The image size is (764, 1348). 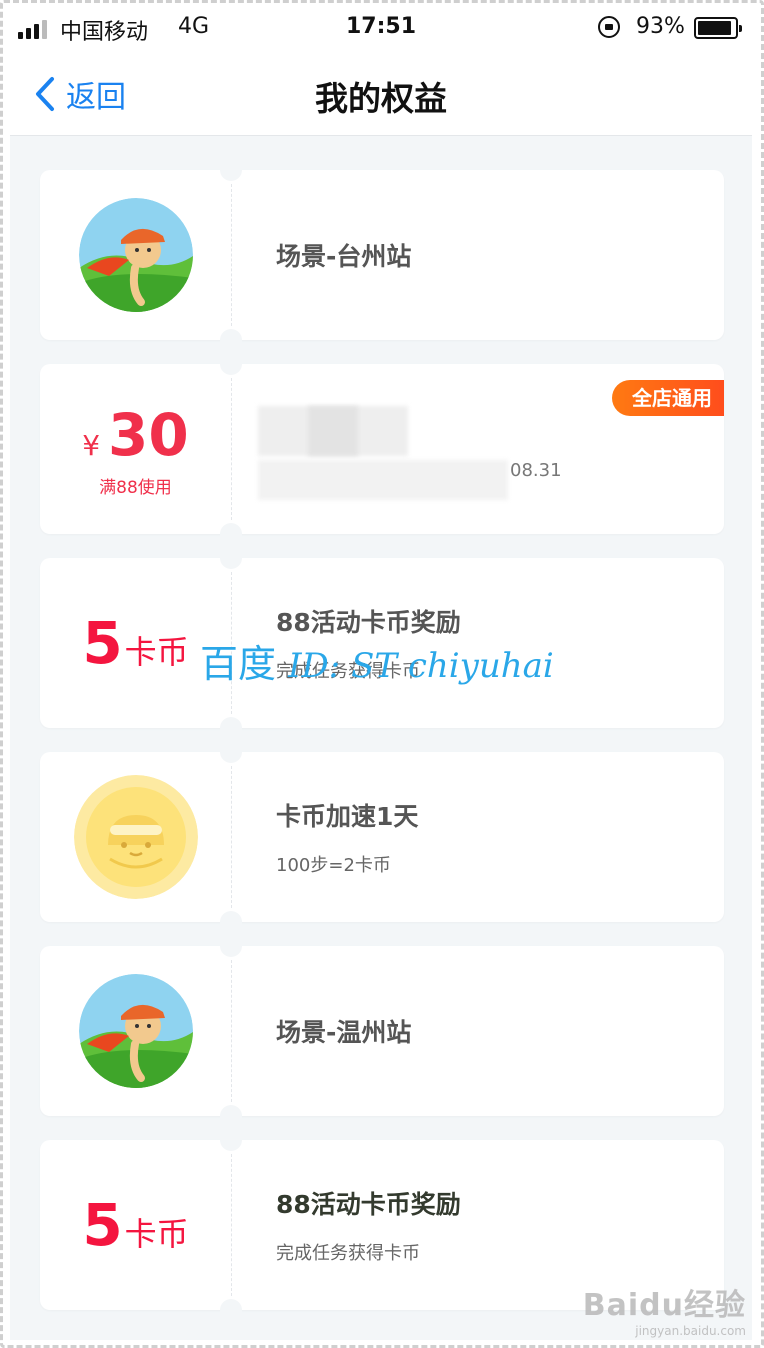 What do you see at coordinates (135, 487) in the screenshot?
I see `coupon-condition: 满88使用` at bounding box center [135, 487].